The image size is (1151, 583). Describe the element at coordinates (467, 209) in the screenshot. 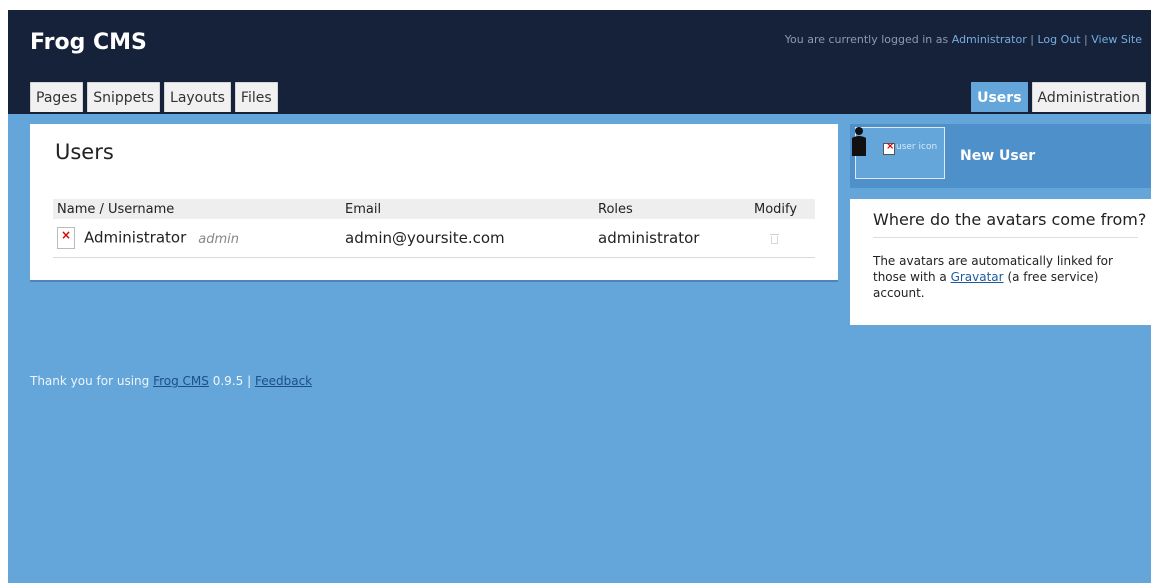

I see `column-header-email: Email` at that location.